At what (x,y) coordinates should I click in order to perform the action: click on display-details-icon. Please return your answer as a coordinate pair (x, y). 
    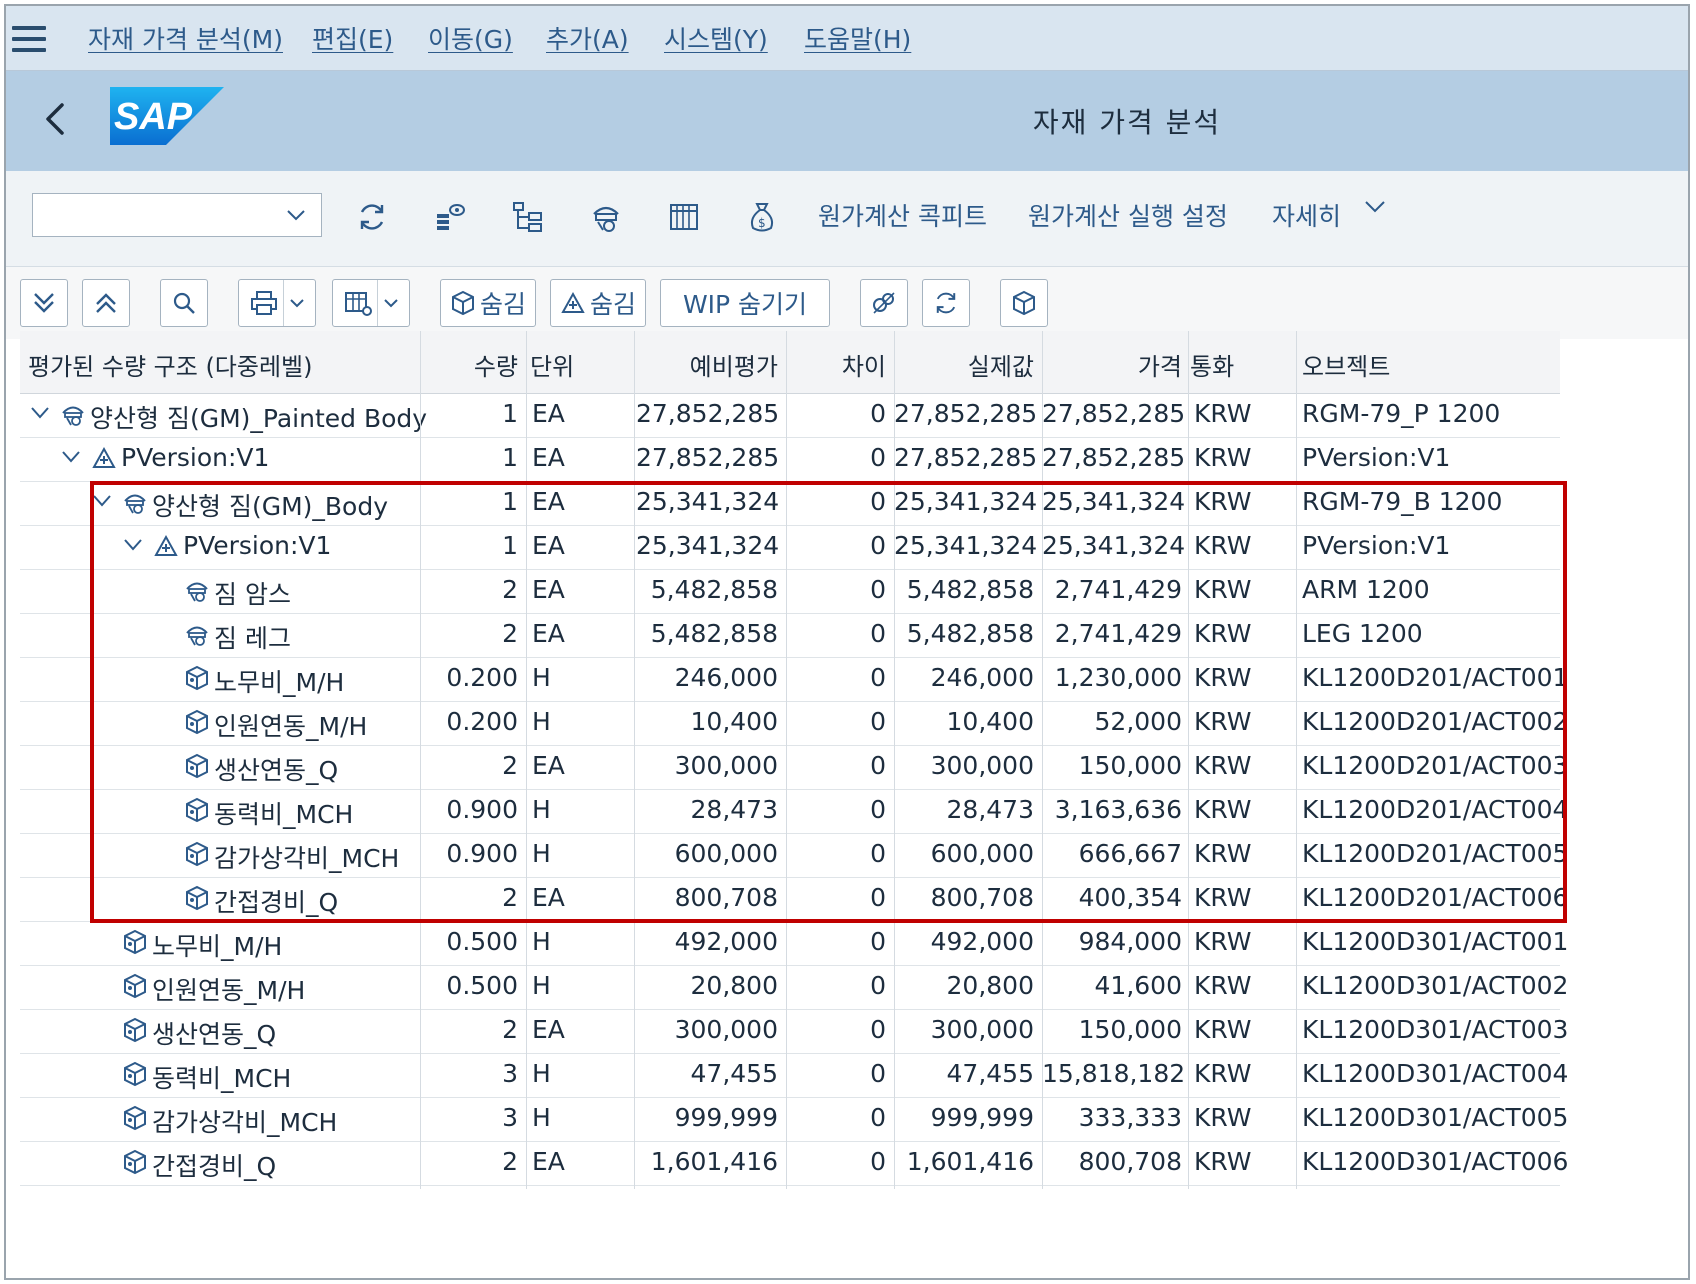
    Looking at the image, I should click on (450, 217).